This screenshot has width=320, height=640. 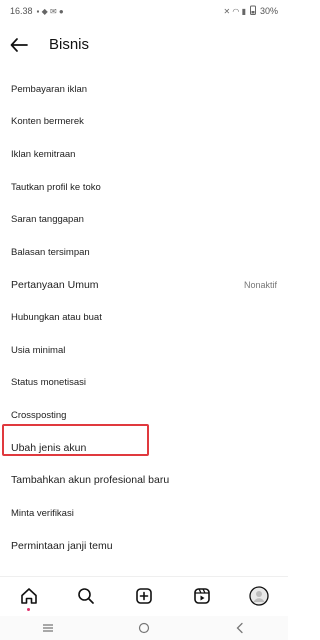 I want to click on menu-item-label: Saran tanggapan, so click(x=47, y=220).